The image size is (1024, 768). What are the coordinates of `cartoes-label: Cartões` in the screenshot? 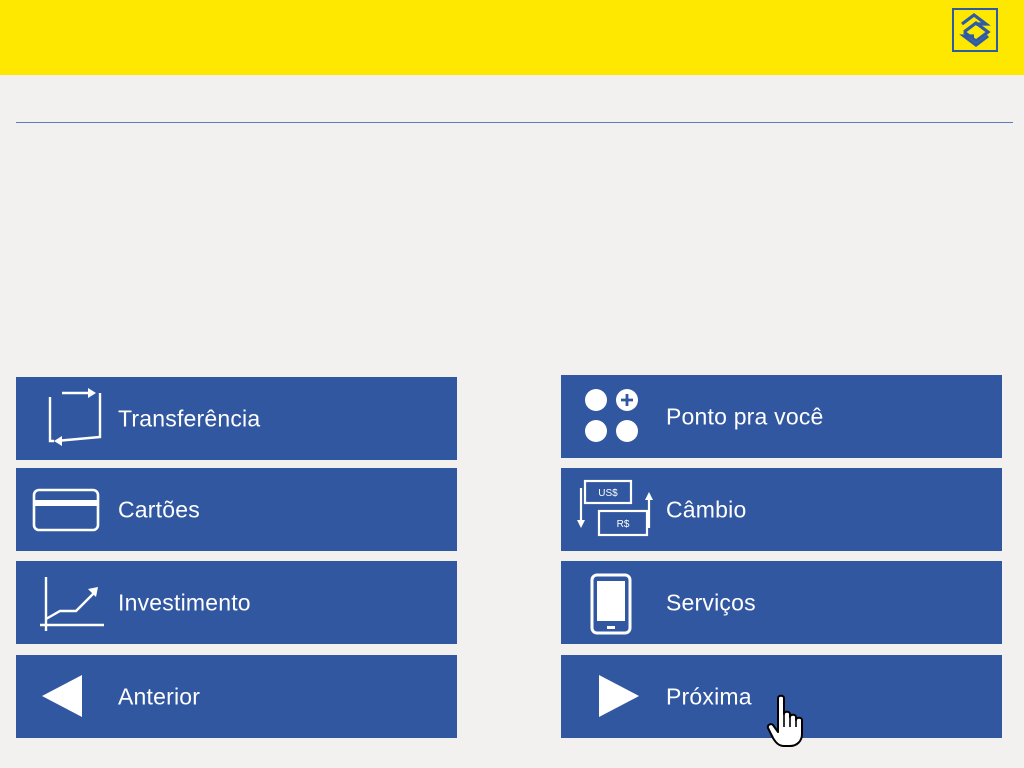 It's located at (159, 509).